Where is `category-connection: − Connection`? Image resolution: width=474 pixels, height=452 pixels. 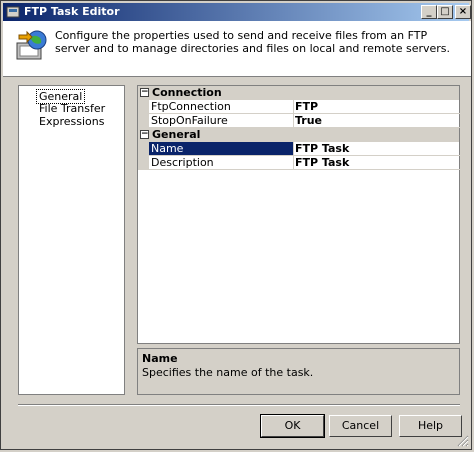
category-connection: − Connection is located at coordinates (298, 93).